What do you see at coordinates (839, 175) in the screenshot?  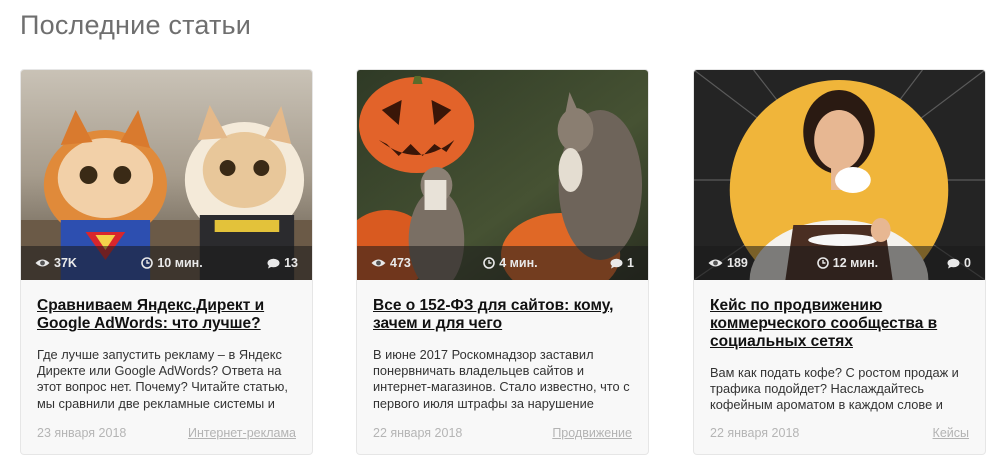 I see `article-thumbnail: 189 12 мин. 0` at bounding box center [839, 175].